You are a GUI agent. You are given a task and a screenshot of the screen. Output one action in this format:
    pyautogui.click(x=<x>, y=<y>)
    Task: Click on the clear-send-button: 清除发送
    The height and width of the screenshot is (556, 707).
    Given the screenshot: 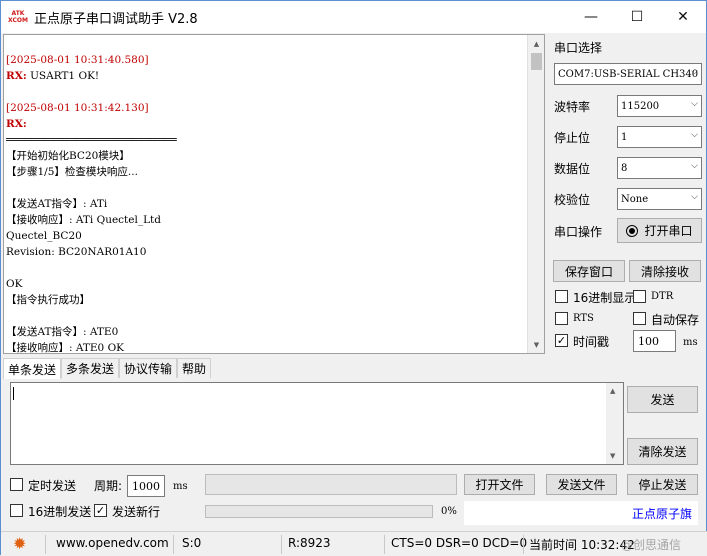 What is the action you would take?
    pyautogui.click(x=662, y=451)
    